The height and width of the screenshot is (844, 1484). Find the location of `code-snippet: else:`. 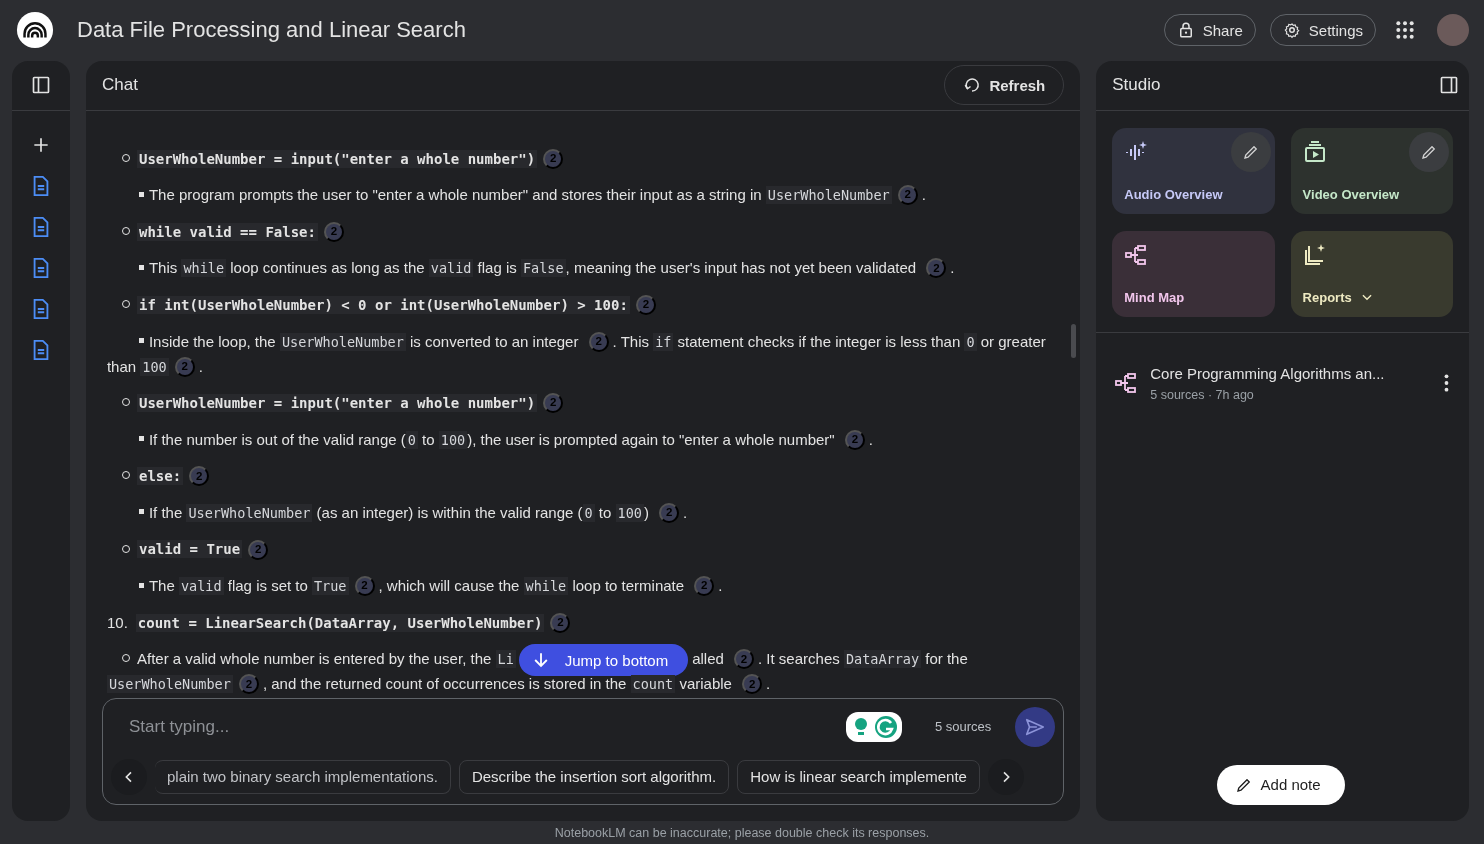

code-snippet: else: is located at coordinates (160, 476).